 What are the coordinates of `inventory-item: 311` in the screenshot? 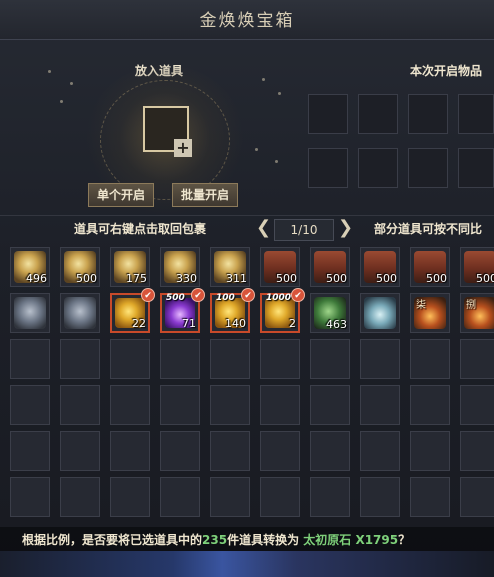 It's located at (230, 267).